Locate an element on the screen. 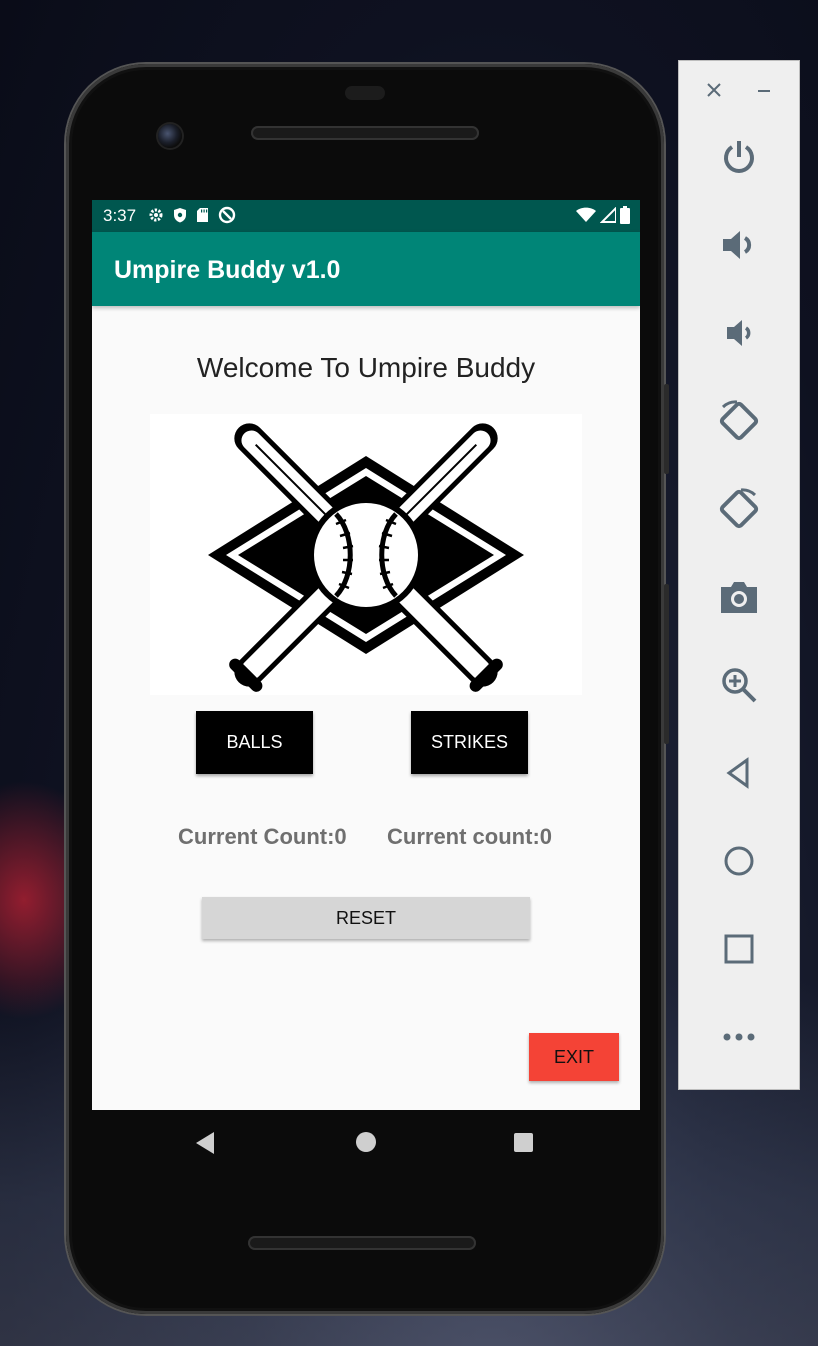  window-controls is located at coordinates (739, 90).